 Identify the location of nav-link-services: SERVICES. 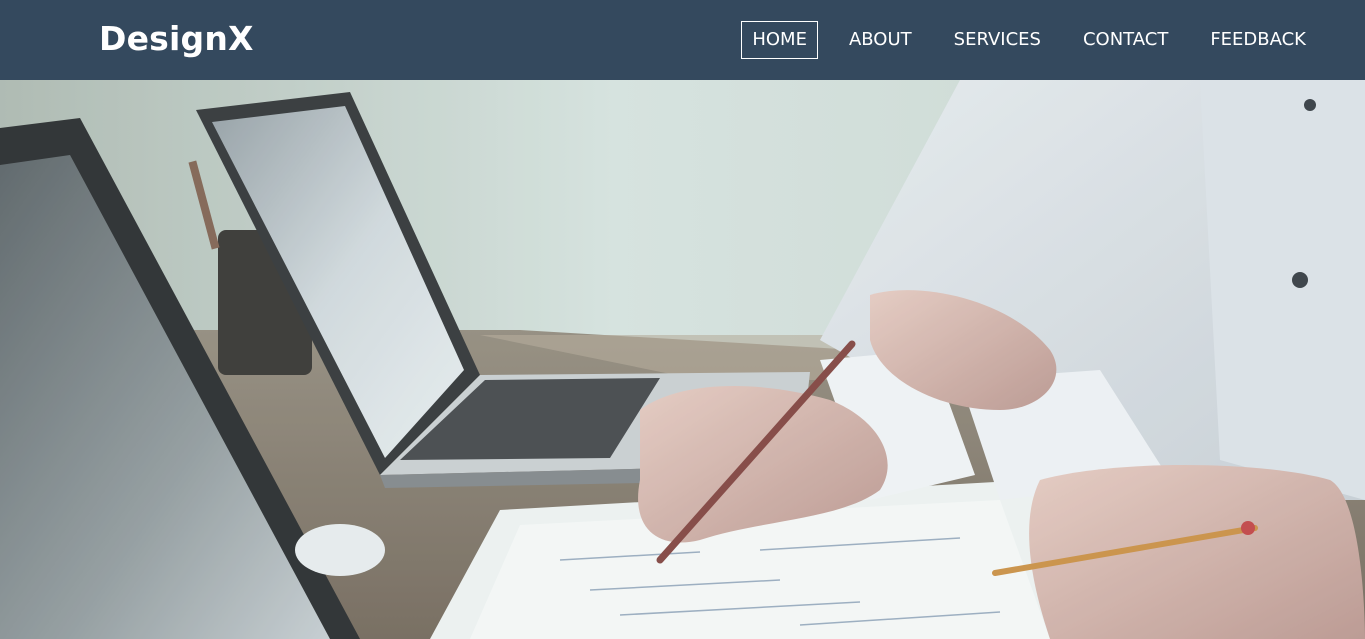
(997, 40).